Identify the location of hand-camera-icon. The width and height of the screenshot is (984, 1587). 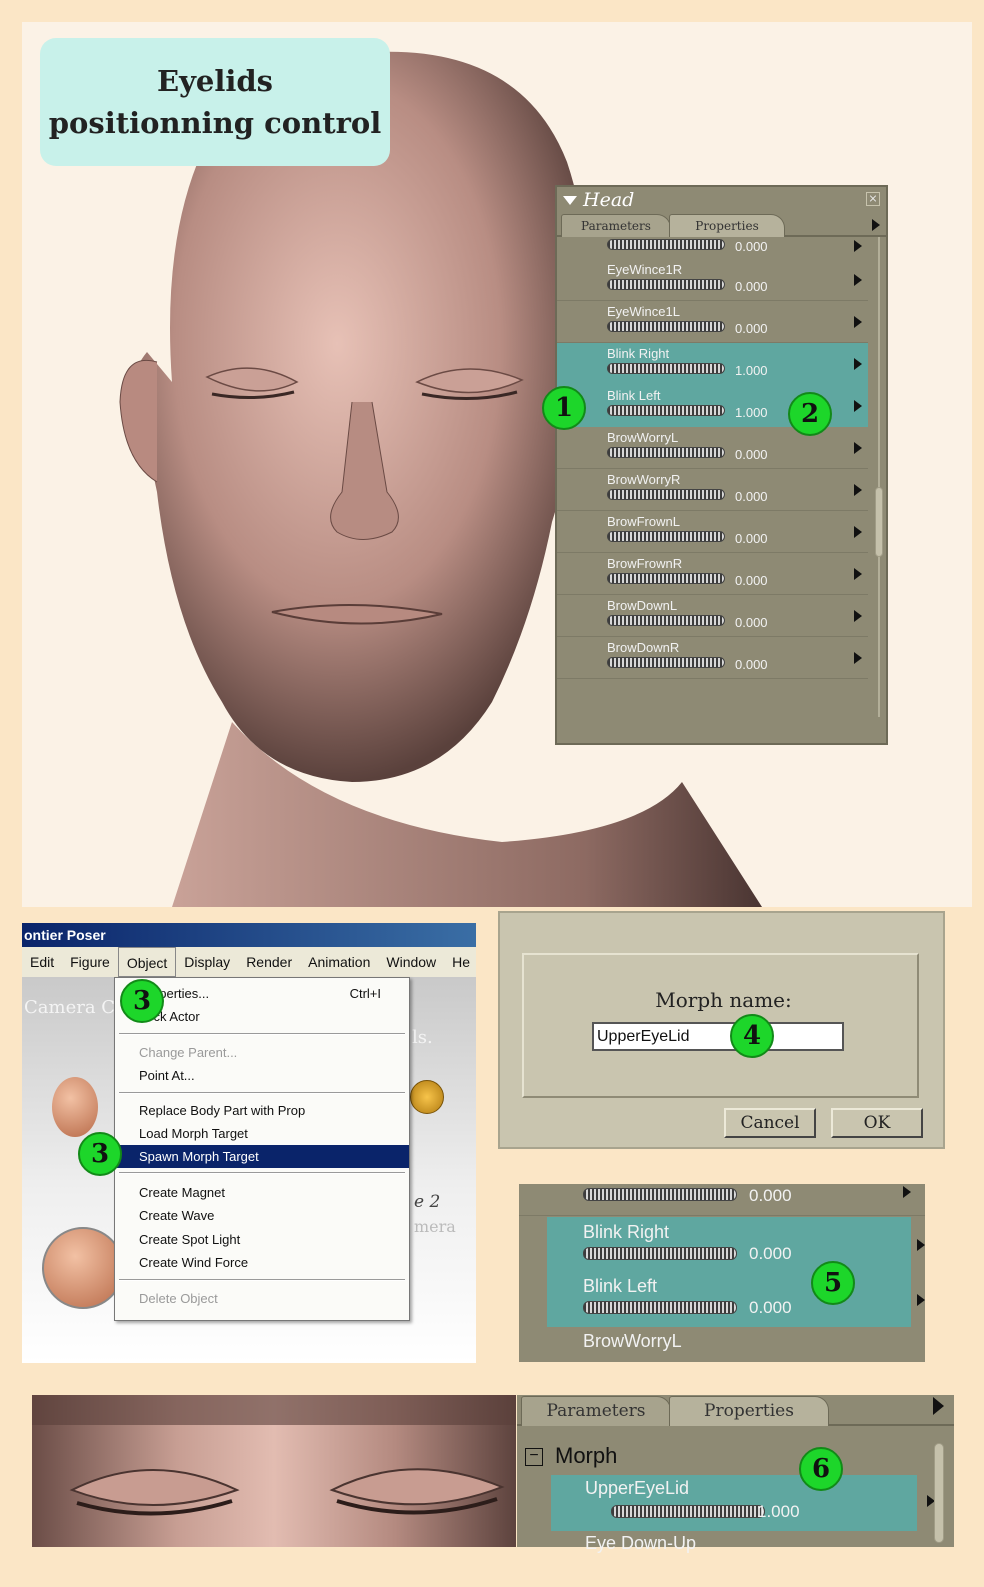
(75, 1107).